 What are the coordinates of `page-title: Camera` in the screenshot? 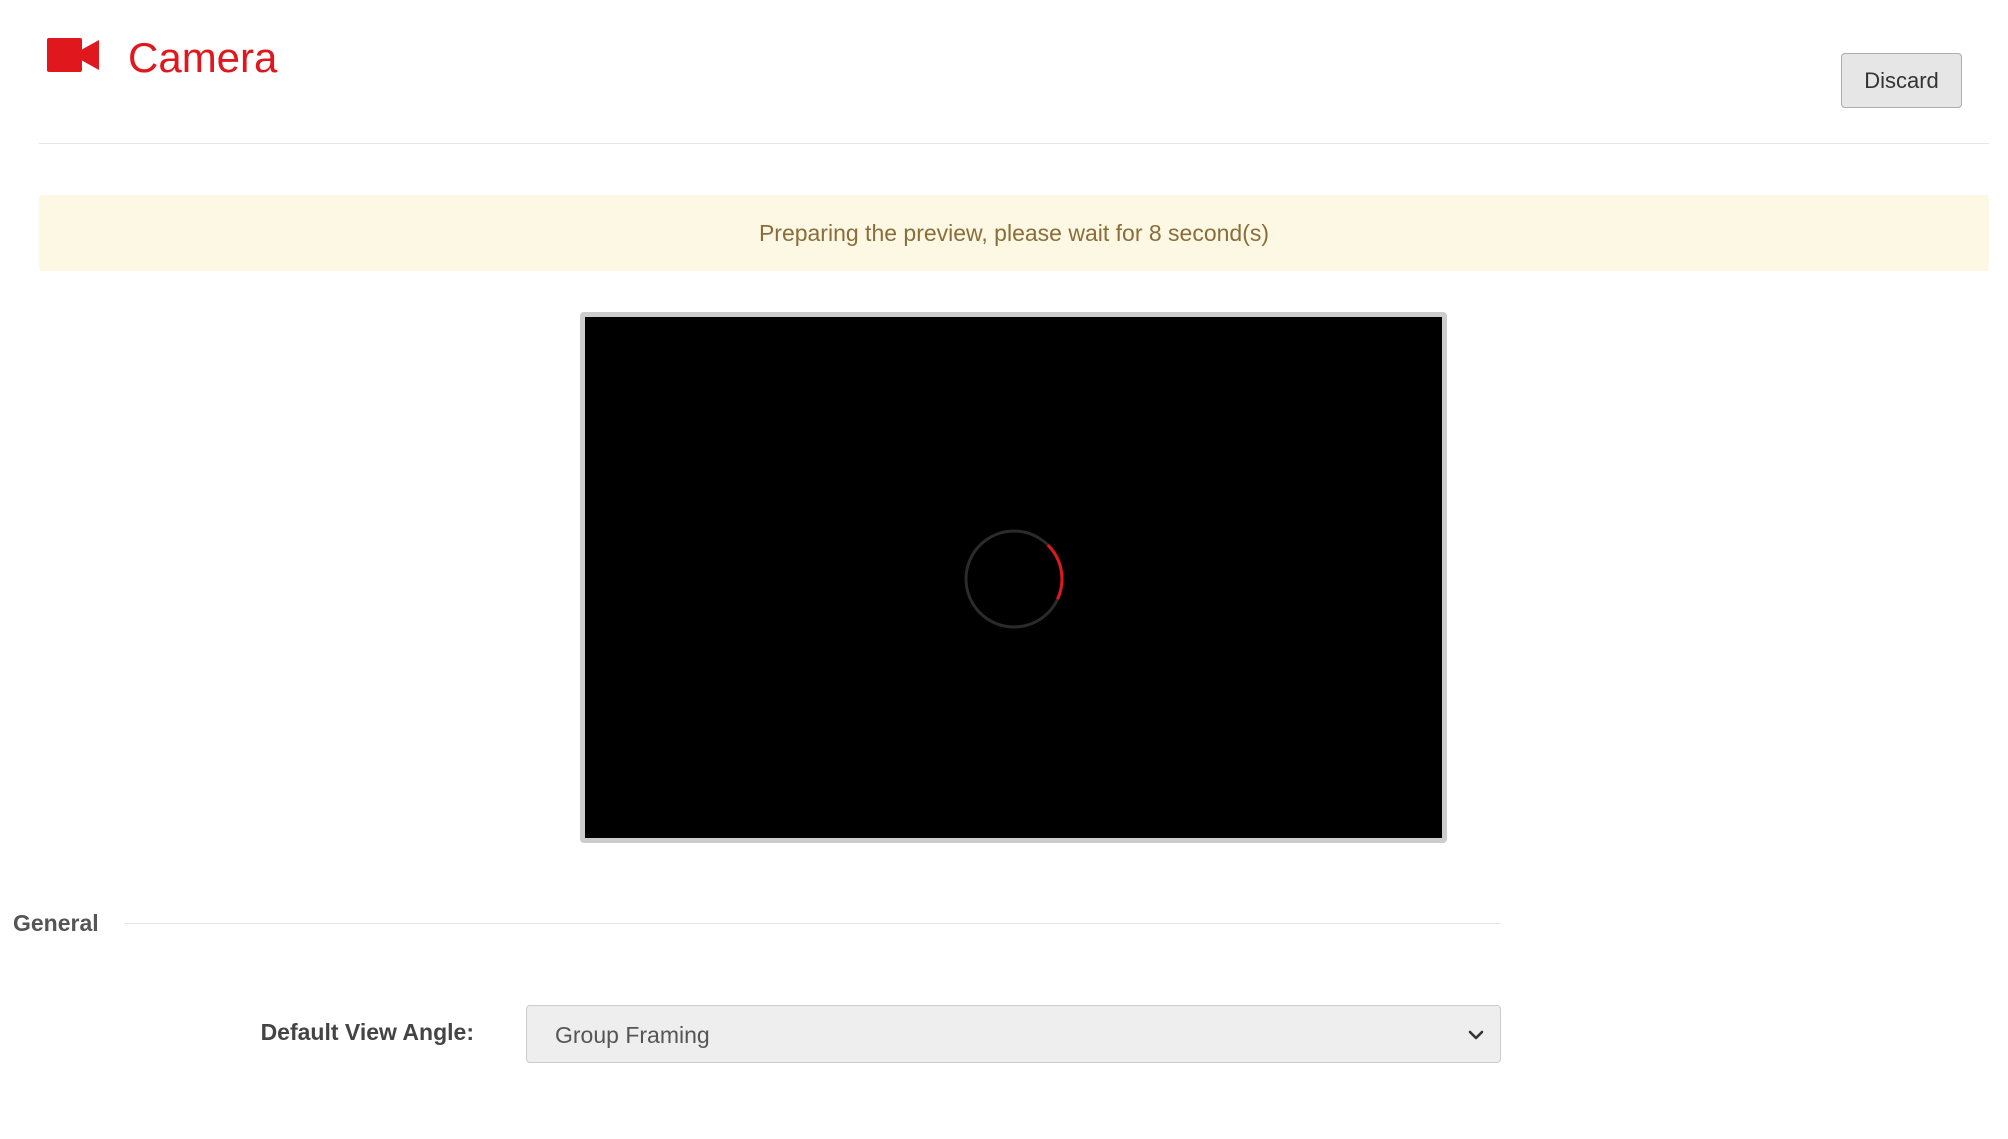 It's located at (203, 57).